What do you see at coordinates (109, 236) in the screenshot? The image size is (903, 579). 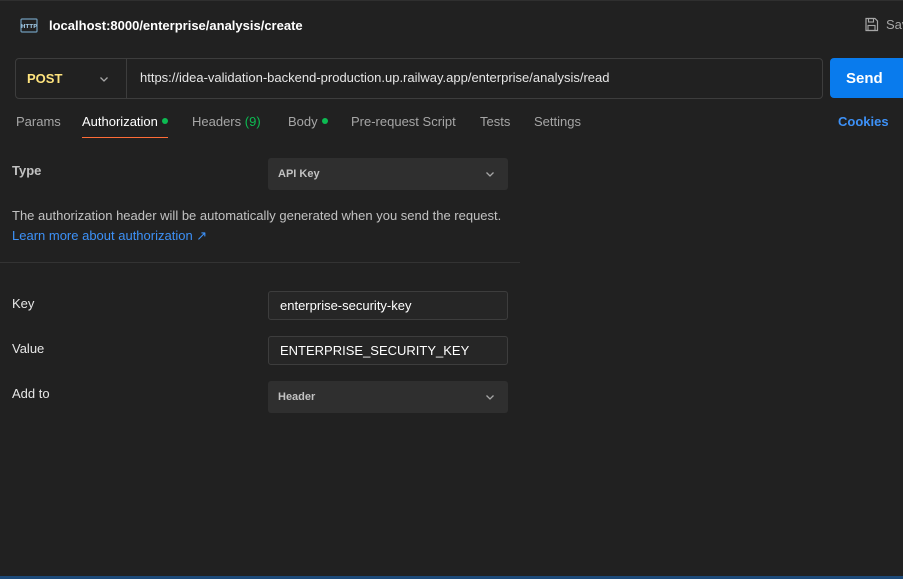 I see `learn-more-link: Learn more about authorization ↗` at bounding box center [109, 236].